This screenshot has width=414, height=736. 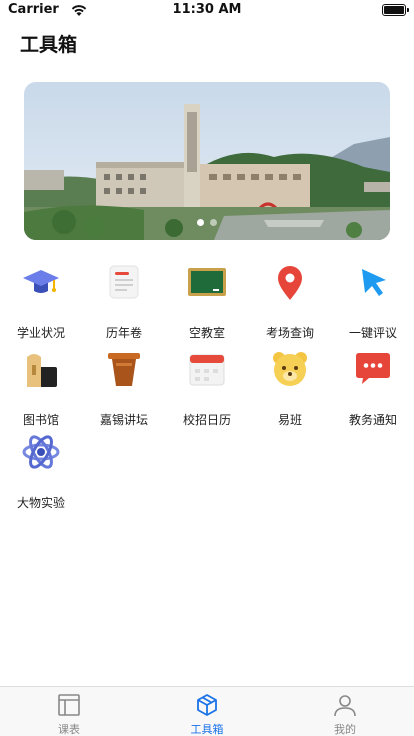 I want to click on tool-label: 嘉锡讲坛, so click(x=123, y=420).